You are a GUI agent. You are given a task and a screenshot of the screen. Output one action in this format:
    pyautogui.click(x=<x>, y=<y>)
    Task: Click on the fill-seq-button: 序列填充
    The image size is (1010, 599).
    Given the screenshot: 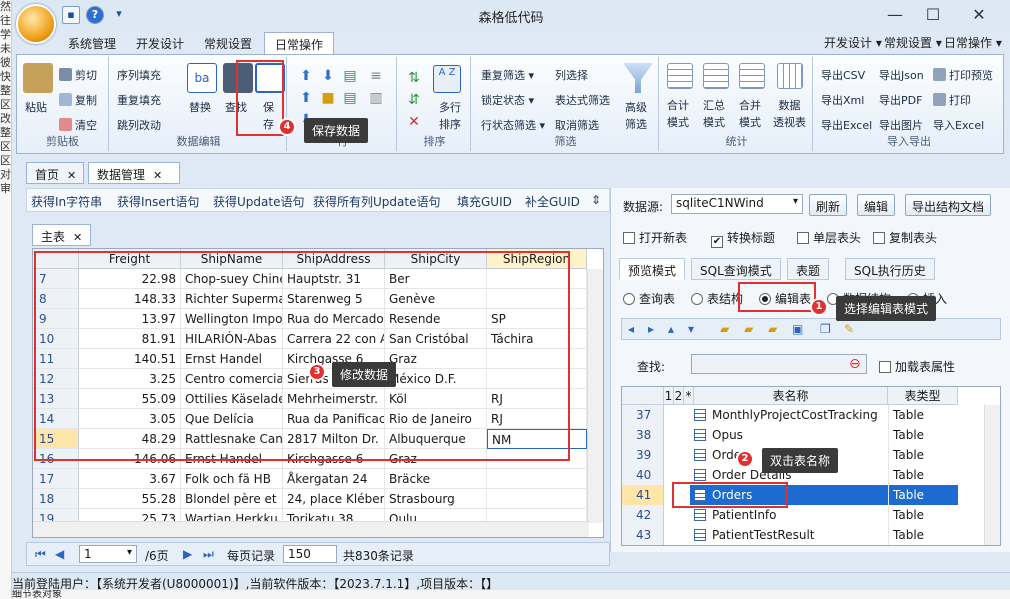 What is the action you would take?
    pyautogui.click(x=139, y=75)
    